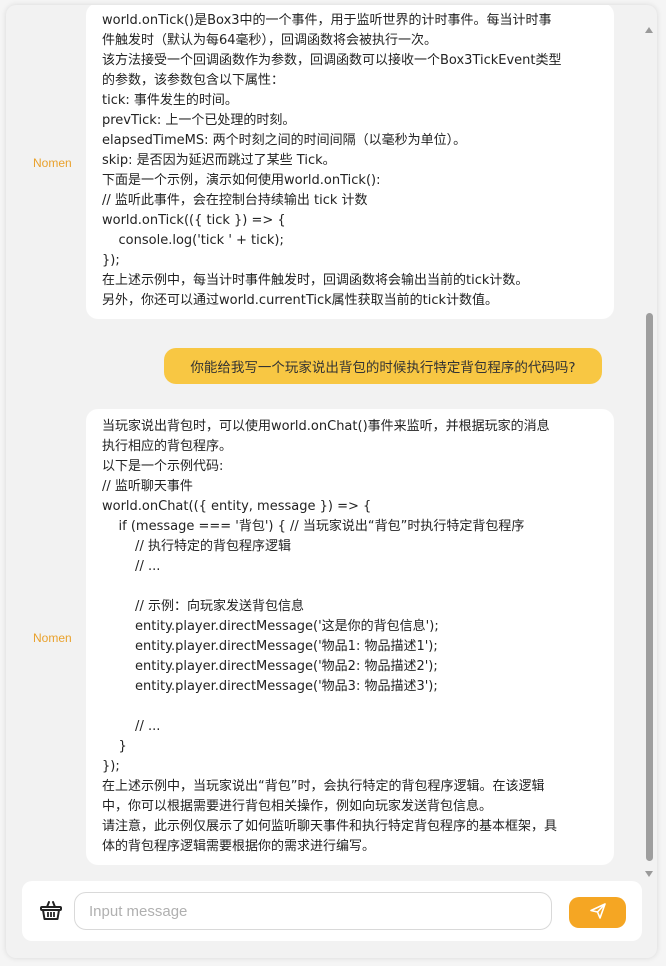 The image size is (666, 966). I want to click on message-line: 在上述示例中，每当计时事件触发时，回调函数将会输出当前的tick计数。, so click(315, 280).